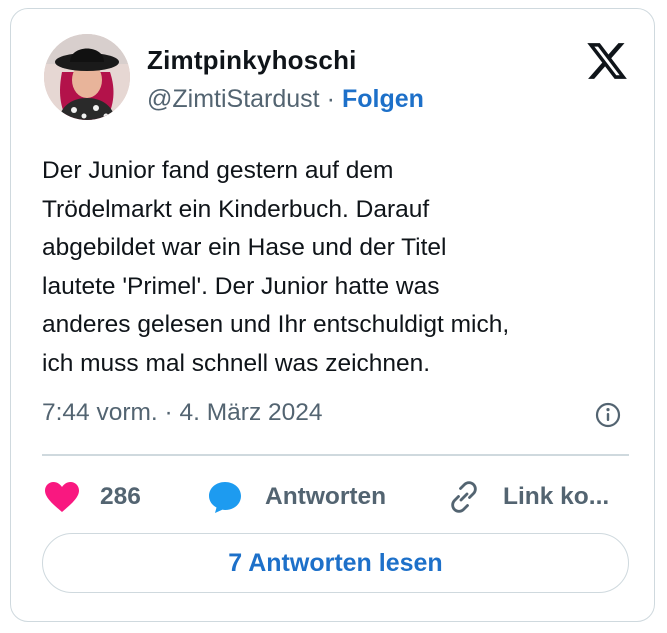  What do you see at coordinates (252, 60) in the screenshot?
I see `author-display-name: Zimtpinkyhoschi` at bounding box center [252, 60].